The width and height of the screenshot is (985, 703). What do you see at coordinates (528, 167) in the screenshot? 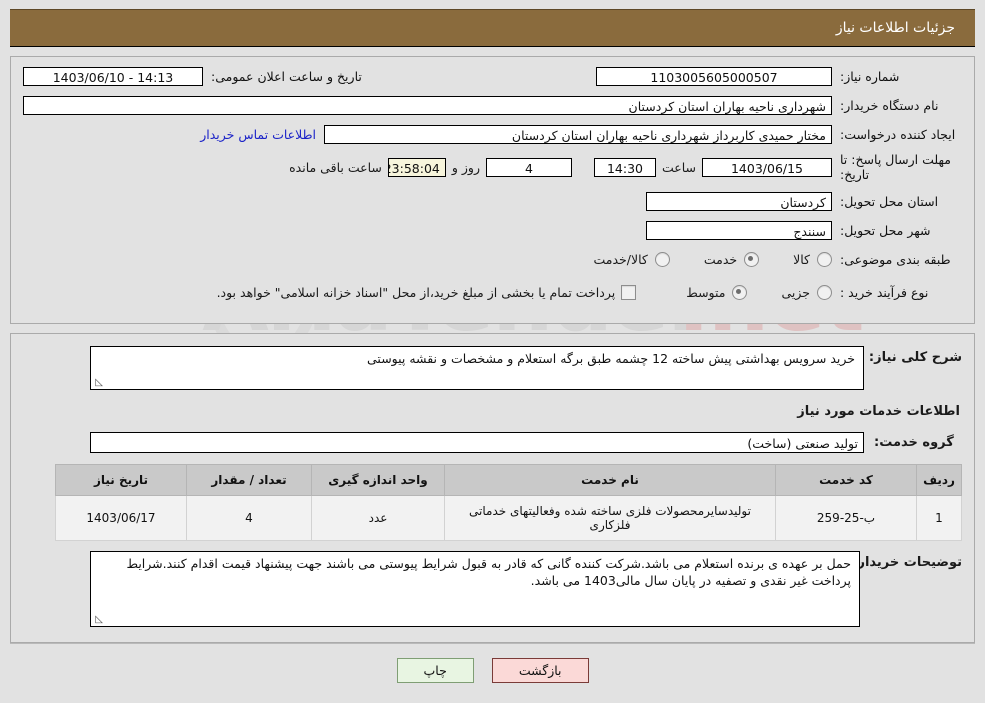
I see `days-remaining-value: 4` at bounding box center [528, 167].